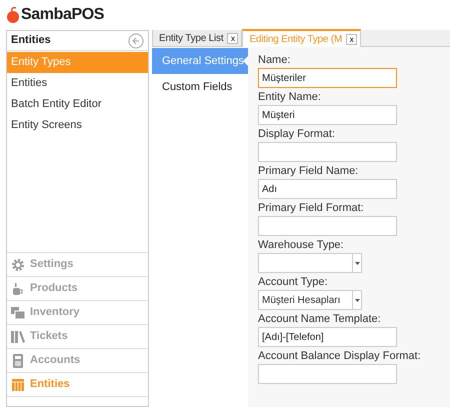 The image size is (450, 407). What do you see at coordinates (310, 300) in the screenshot?
I see `dropdown: Müşteri Hesapları` at bounding box center [310, 300].